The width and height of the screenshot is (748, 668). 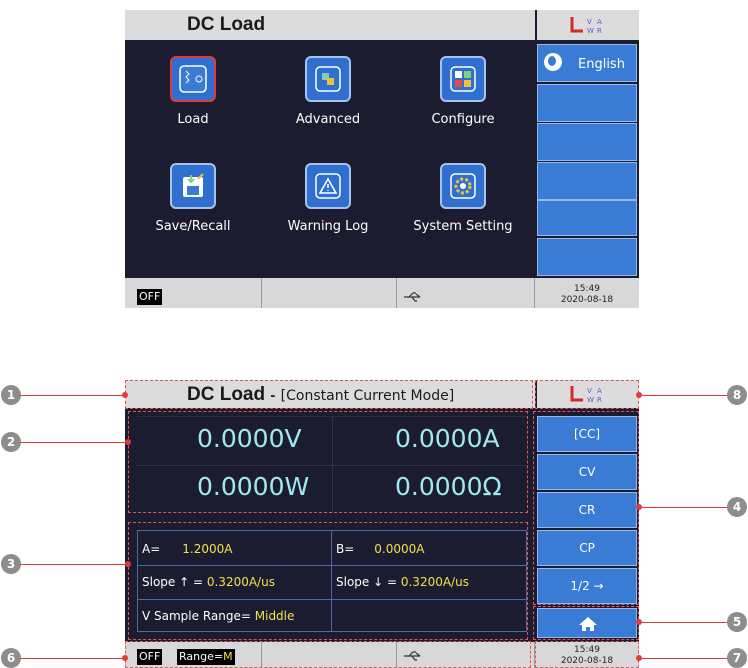 I want to click on language-button: English, so click(x=587, y=63).